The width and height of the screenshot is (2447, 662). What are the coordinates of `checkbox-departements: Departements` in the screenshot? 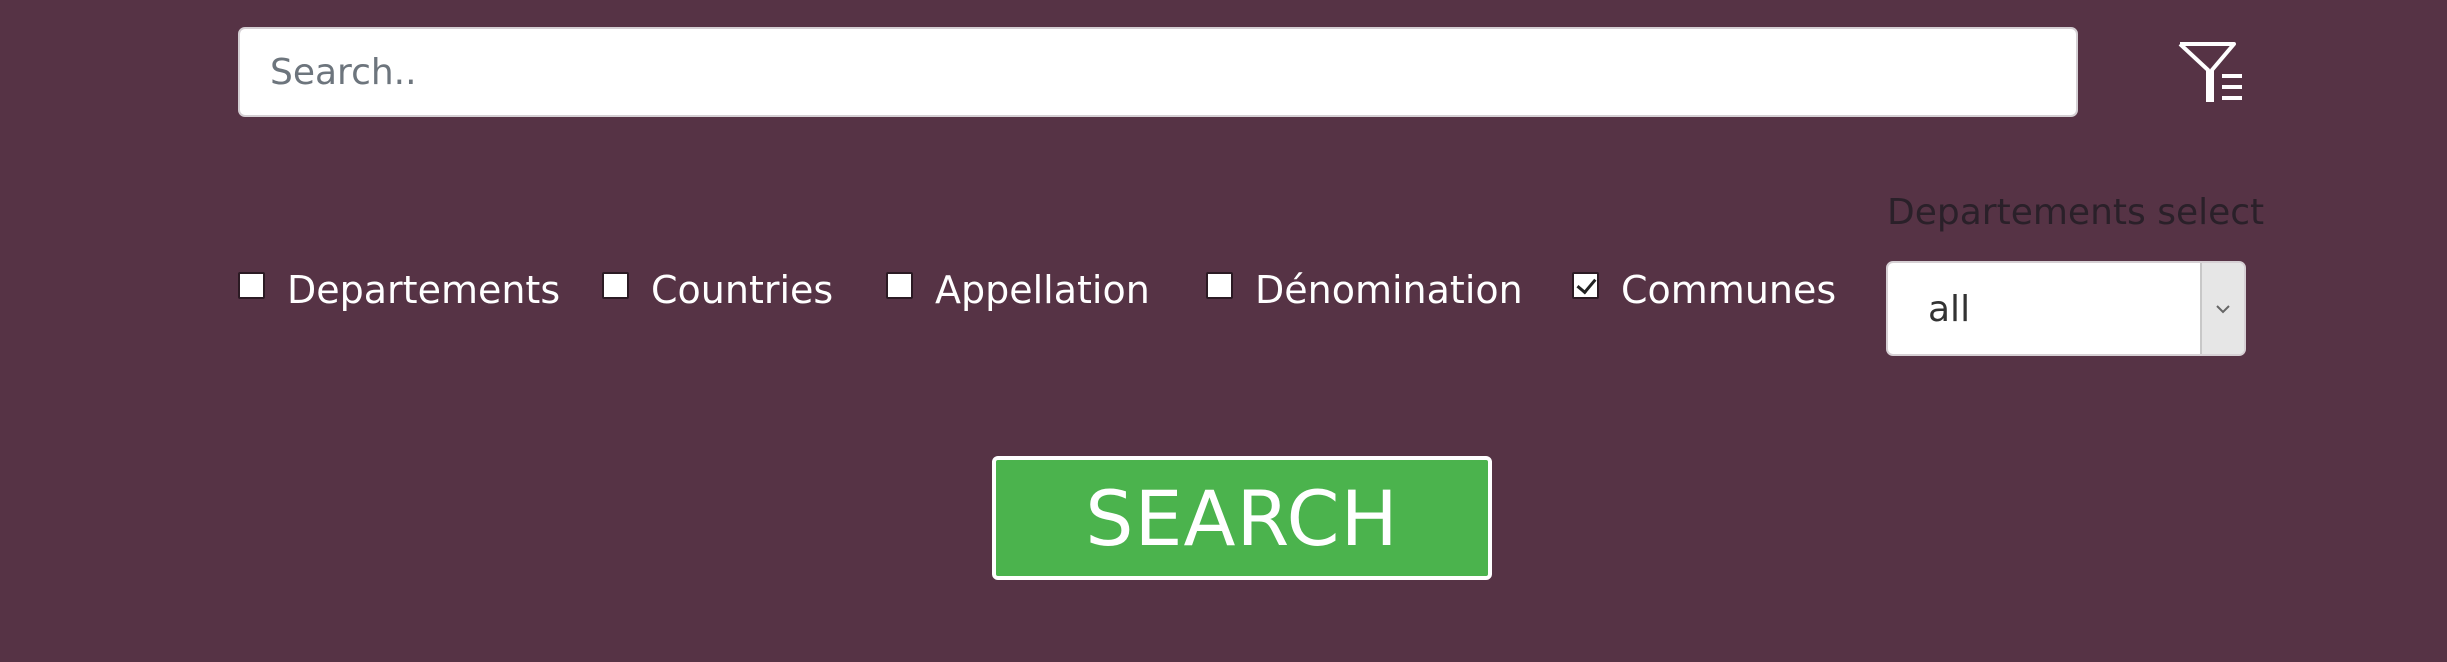 It's located at (399, 290).